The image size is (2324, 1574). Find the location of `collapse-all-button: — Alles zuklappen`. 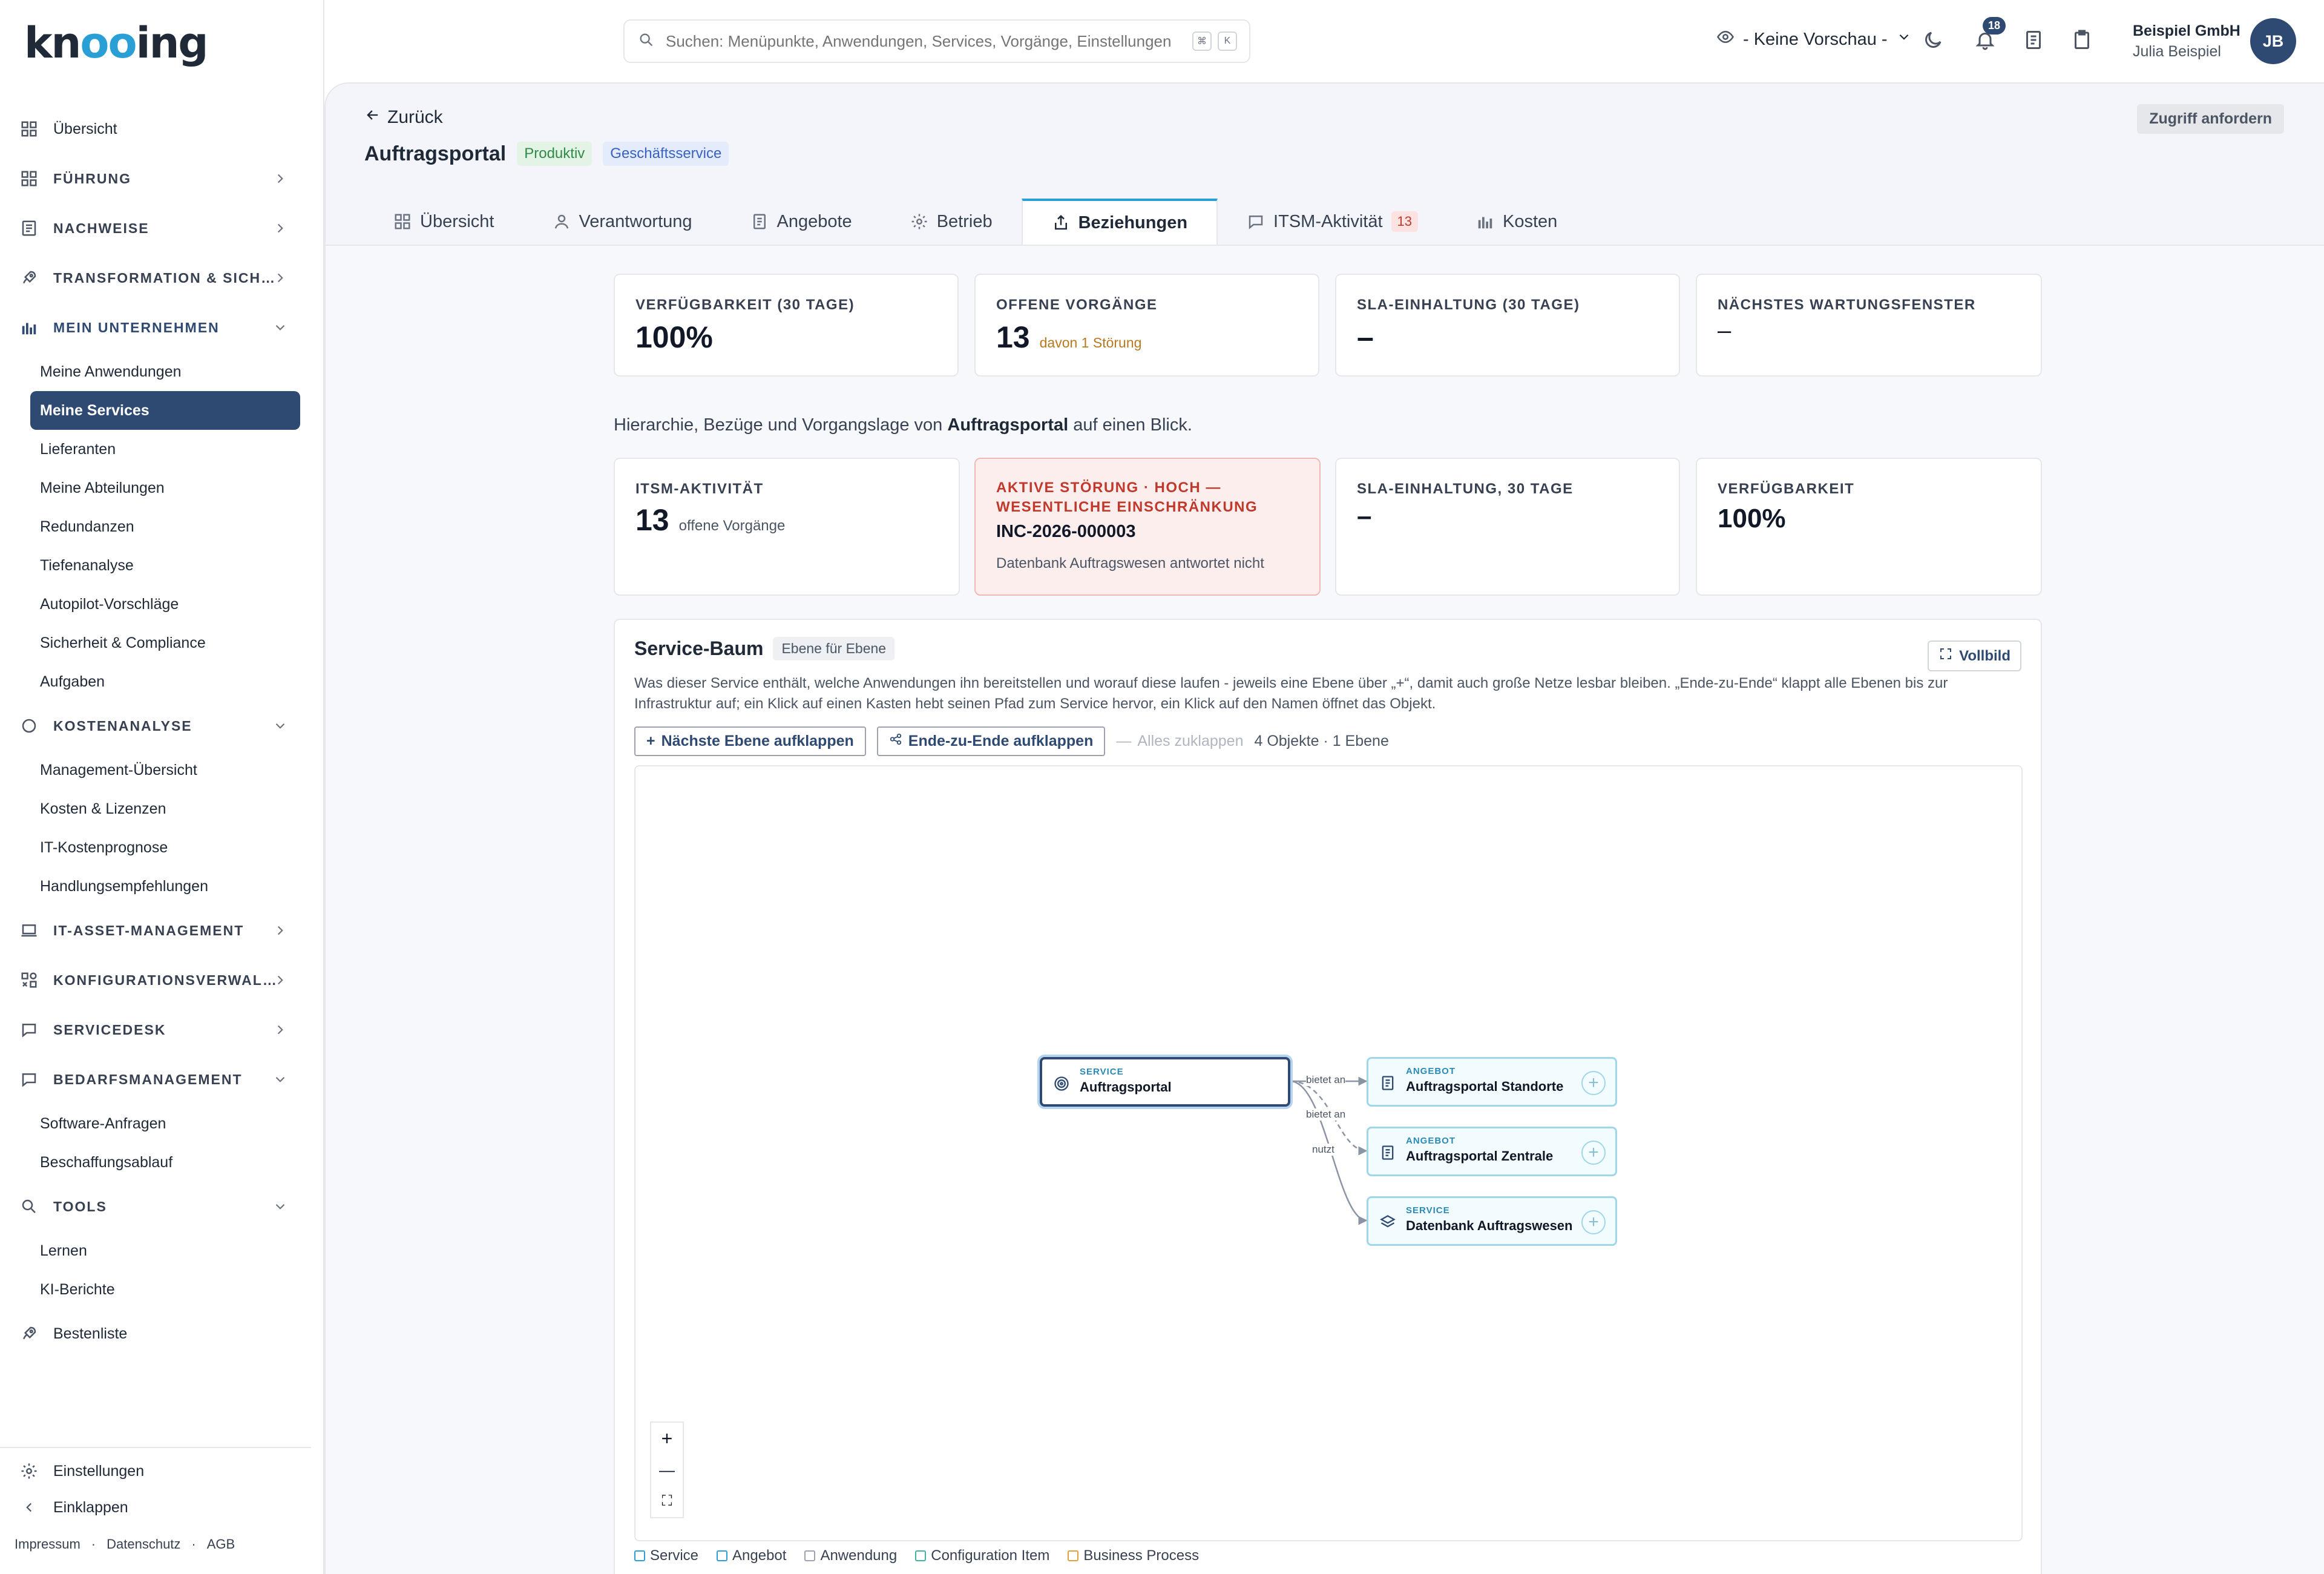

collapse-all-button: — Alles zuklappen is located at coordinates (1179, 742).